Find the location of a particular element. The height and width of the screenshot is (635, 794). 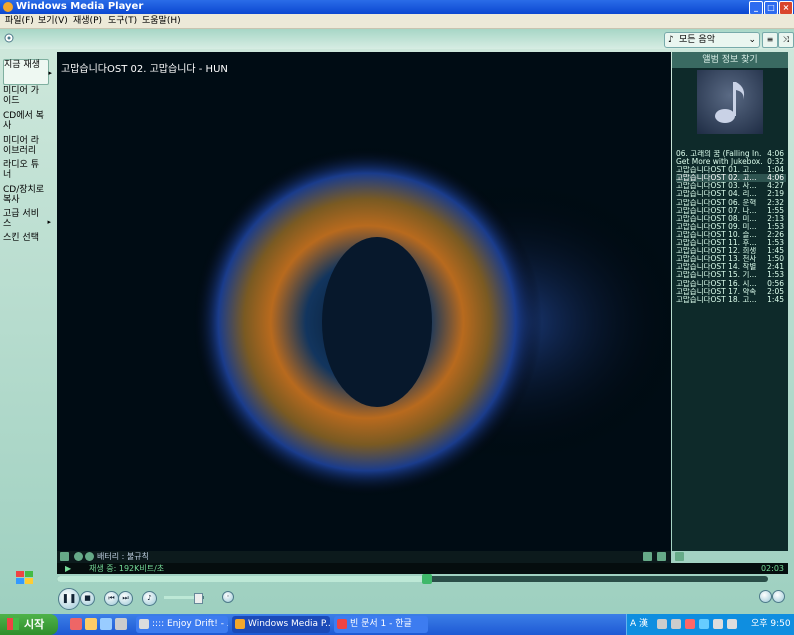

system-tray: A 漢 오후 9:50 is located at coordinates (710, 624).